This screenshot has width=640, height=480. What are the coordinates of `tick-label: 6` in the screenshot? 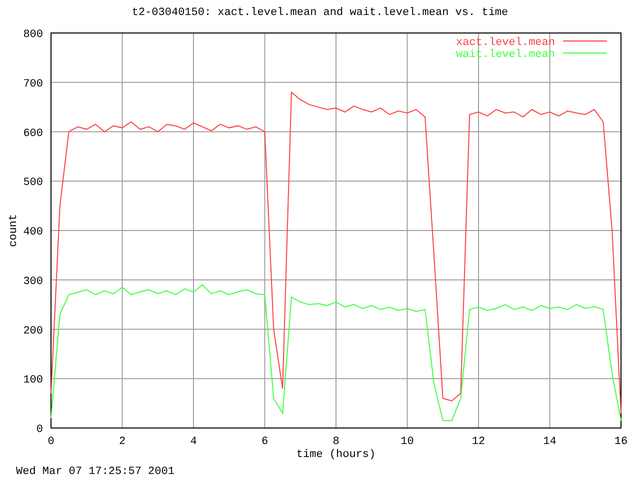 It's located at (264, 442).